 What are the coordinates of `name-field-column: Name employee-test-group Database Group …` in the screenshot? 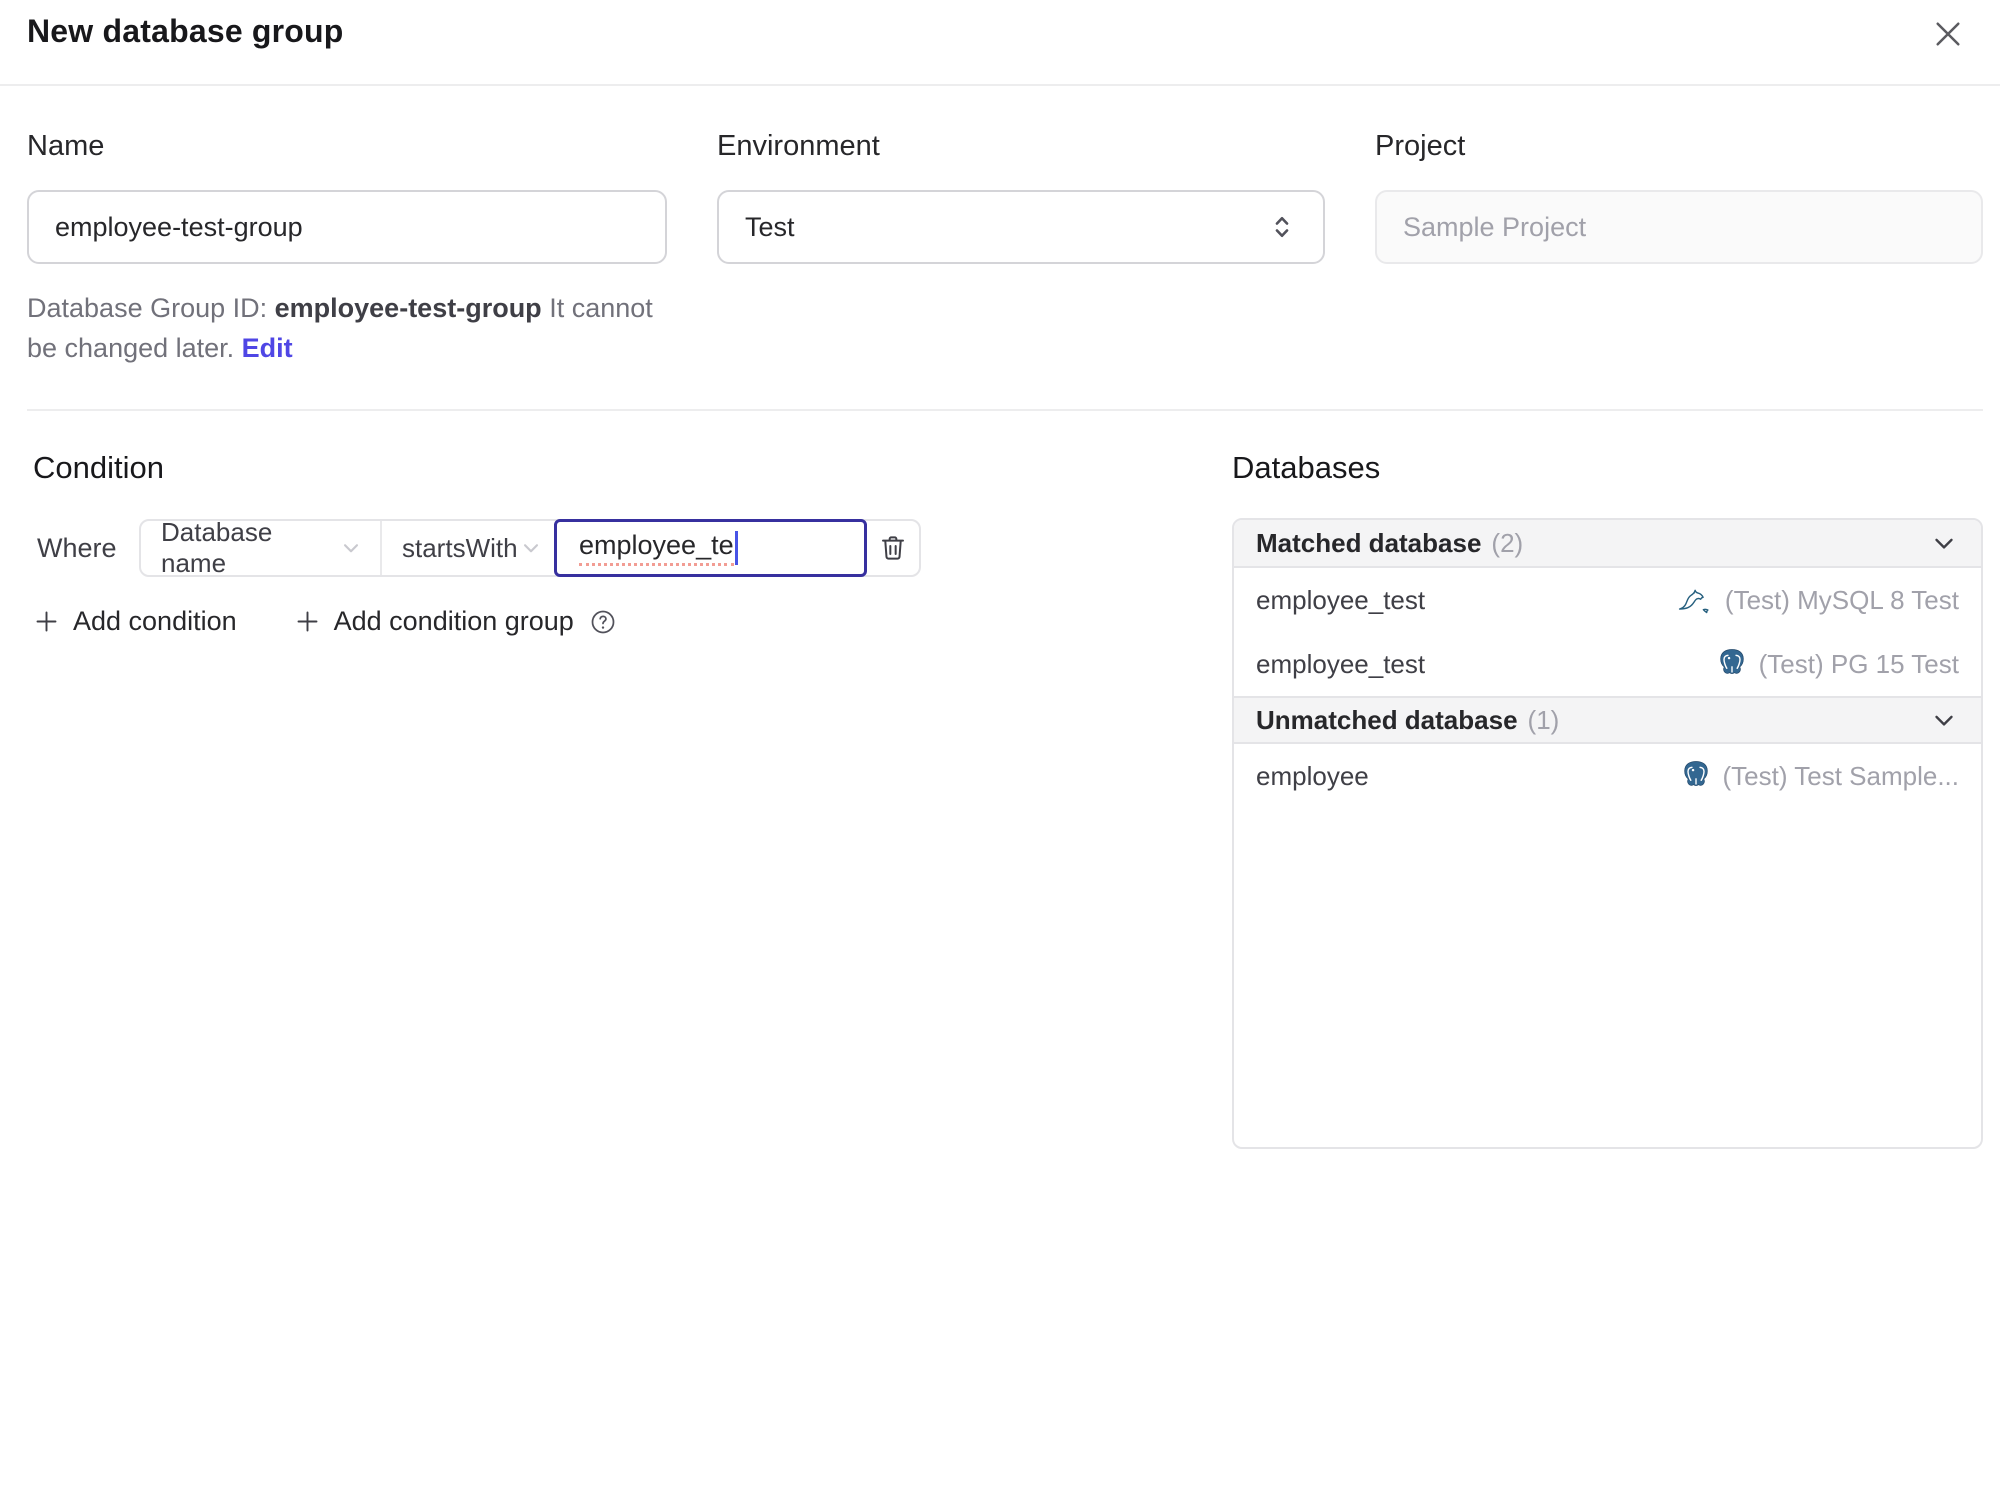 It's located at (347, 248).